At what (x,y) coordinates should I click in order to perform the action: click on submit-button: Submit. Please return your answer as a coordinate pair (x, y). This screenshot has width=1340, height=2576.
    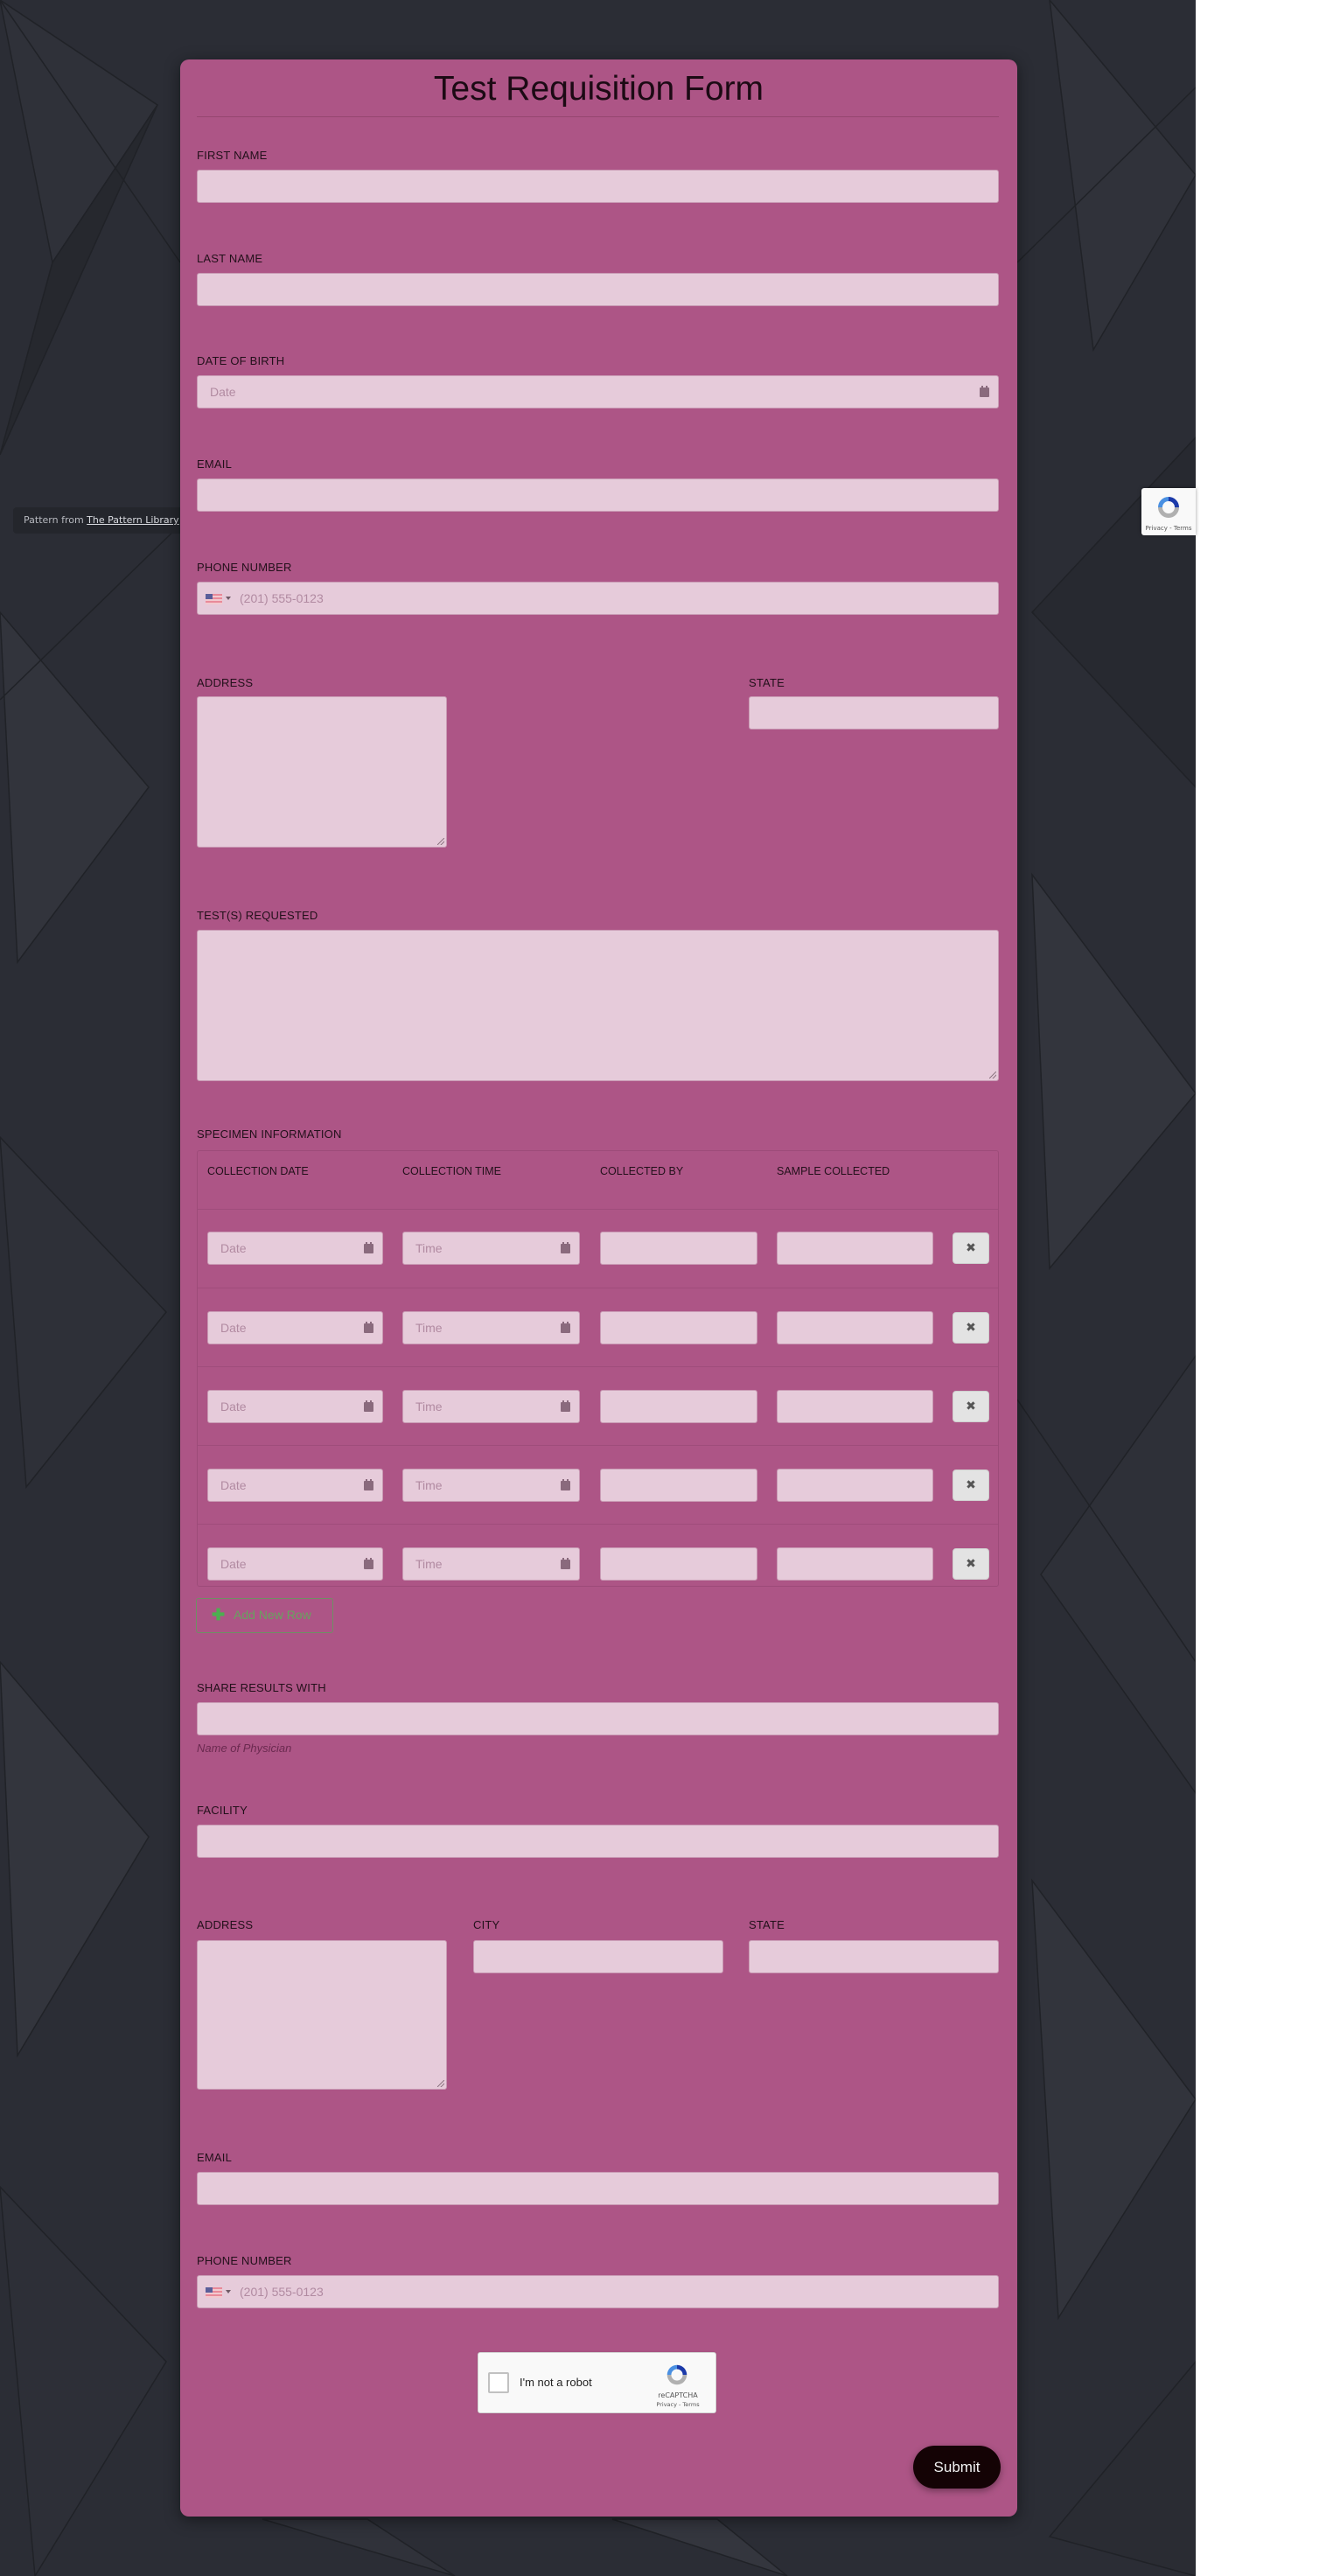
    Looking at the image, I should click on (957, 2467).